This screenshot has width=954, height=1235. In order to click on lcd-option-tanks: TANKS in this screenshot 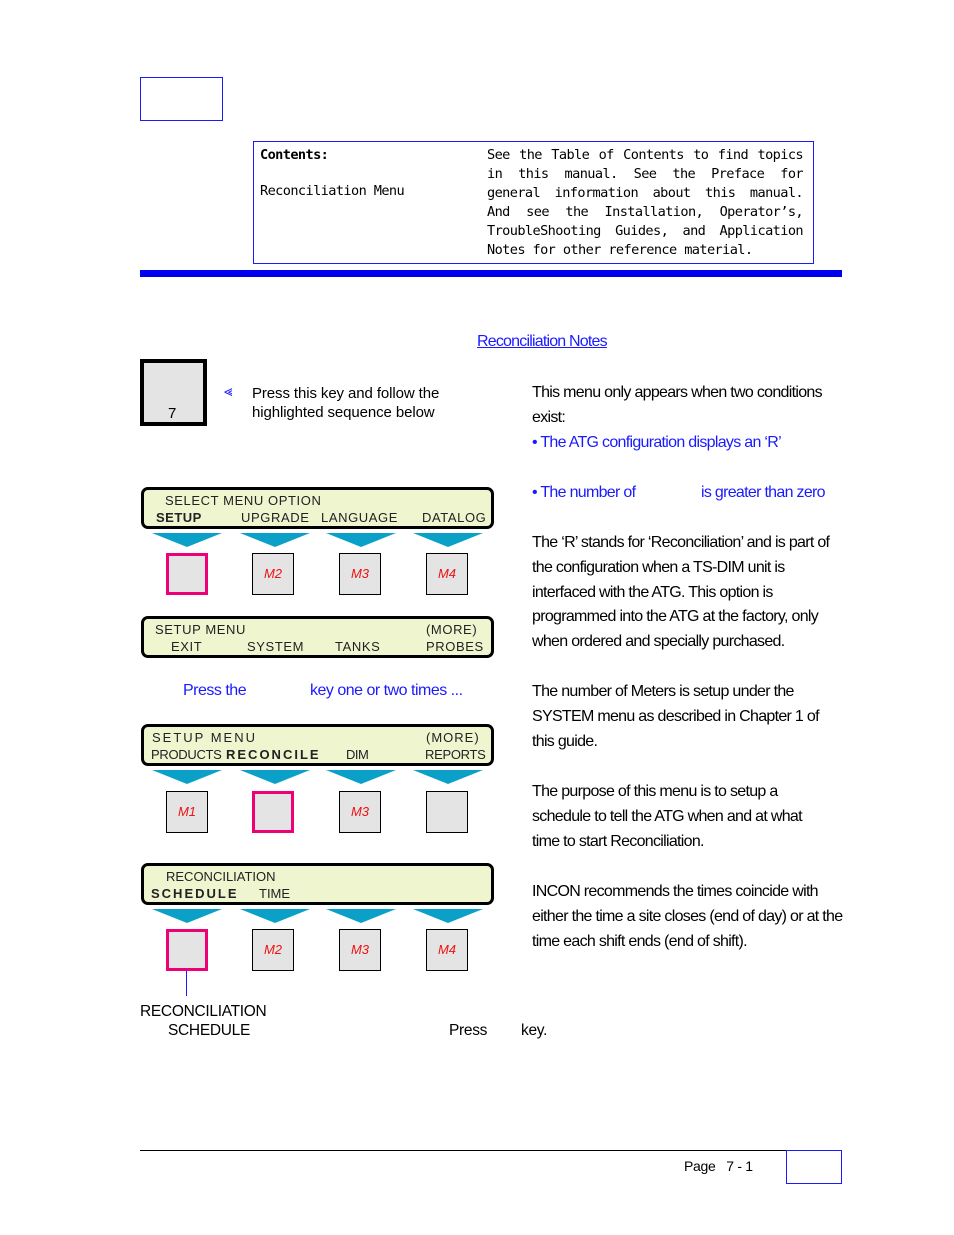, I will do `click(358, 646)`.